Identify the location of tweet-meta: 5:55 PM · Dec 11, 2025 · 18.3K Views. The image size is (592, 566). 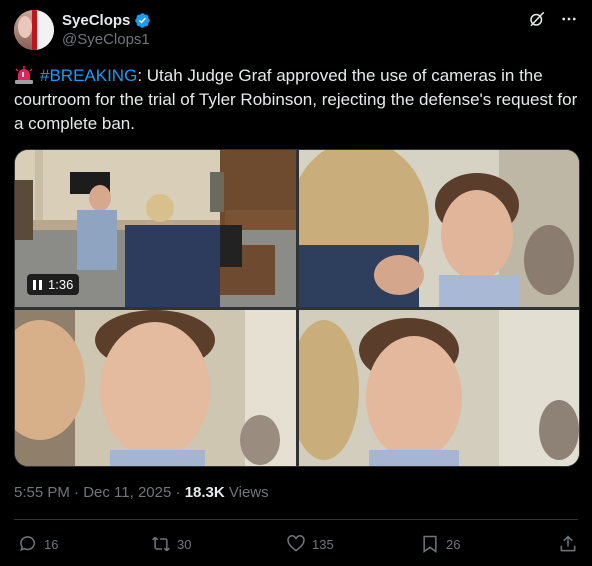
(141, 492).